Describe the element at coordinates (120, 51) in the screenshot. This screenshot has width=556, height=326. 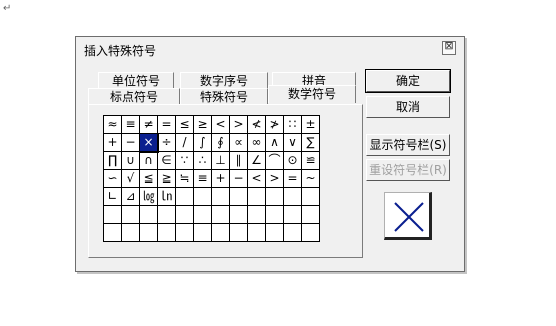
I see `dialog-title: 插入特殊符号` at that location.